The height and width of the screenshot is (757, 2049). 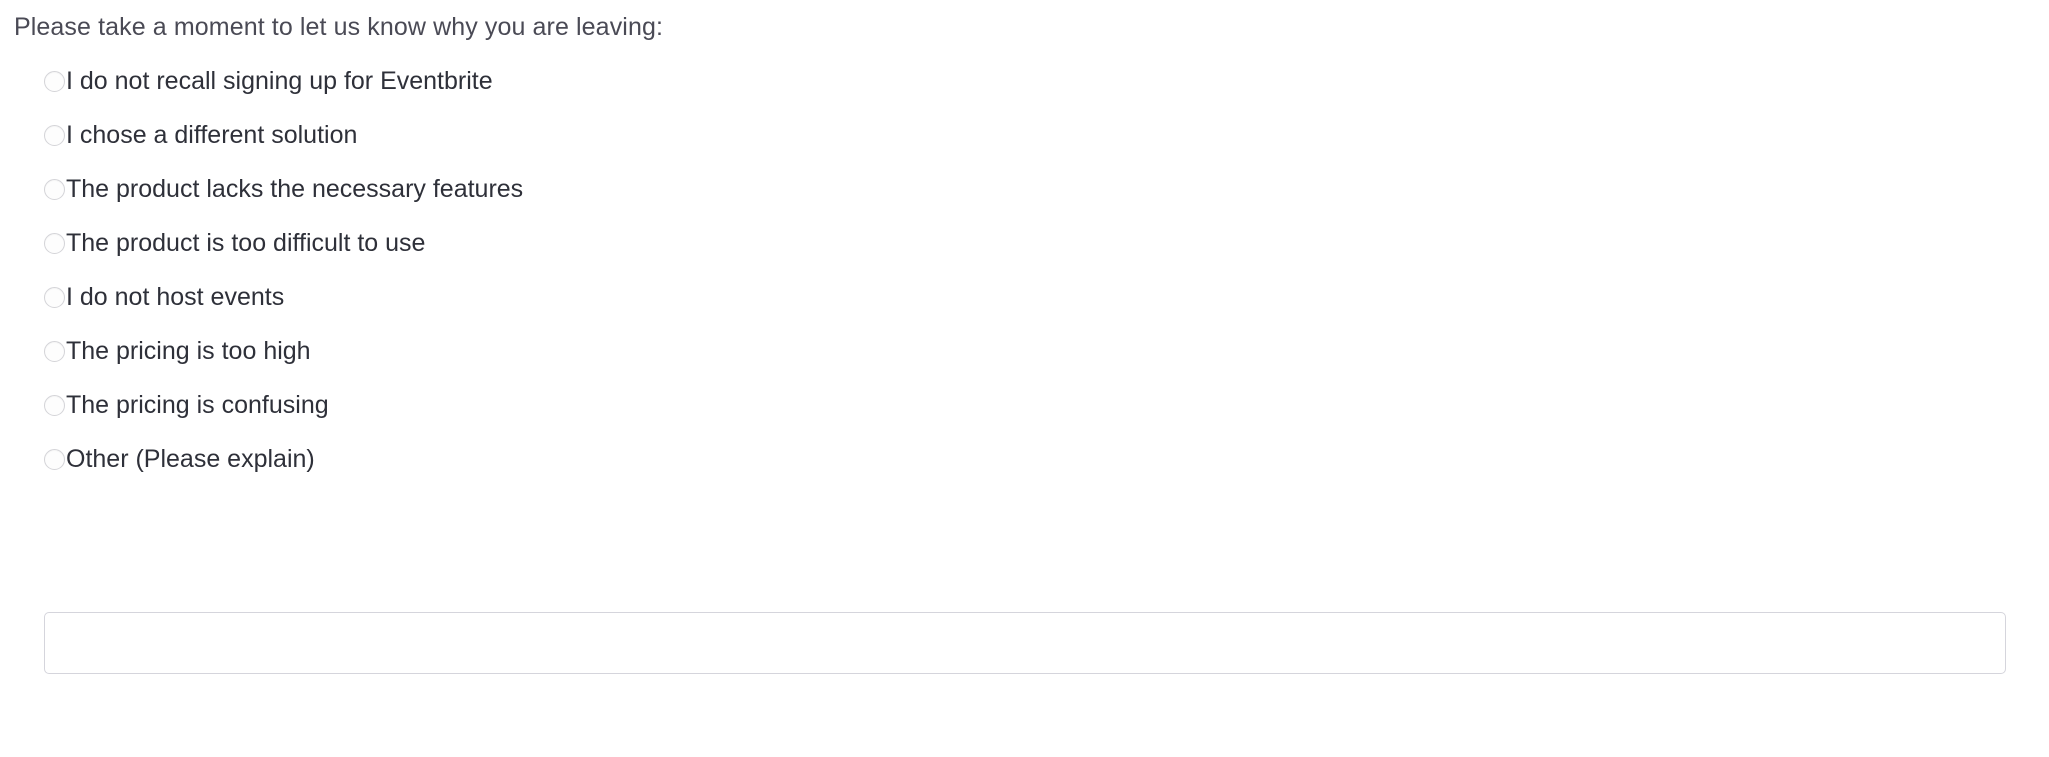 I want to click on radio-option-chose-different-solution: I chose a different solution, so click(x=200, y=135).